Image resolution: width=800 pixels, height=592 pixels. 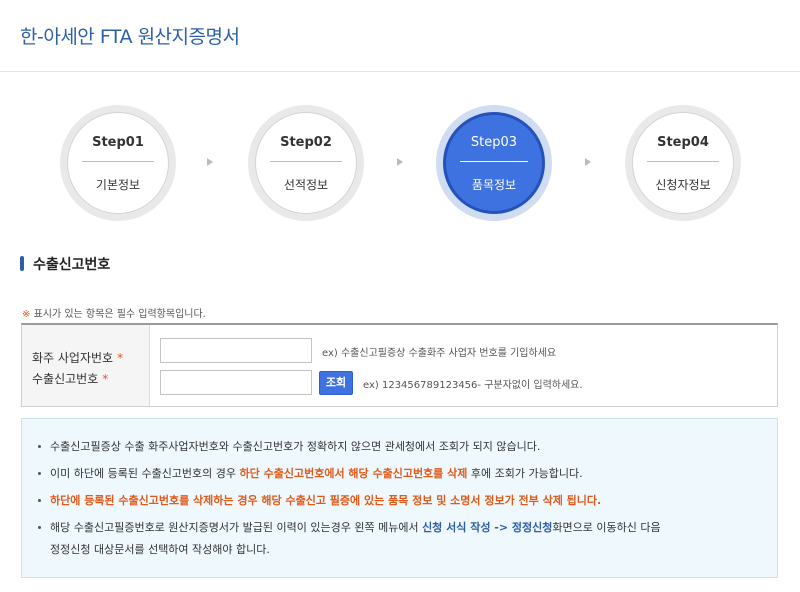 I want to click on declaration-number-hint: ex) 123456789123456- 구분자없이 입력하세요., so click(x=473, y=385).